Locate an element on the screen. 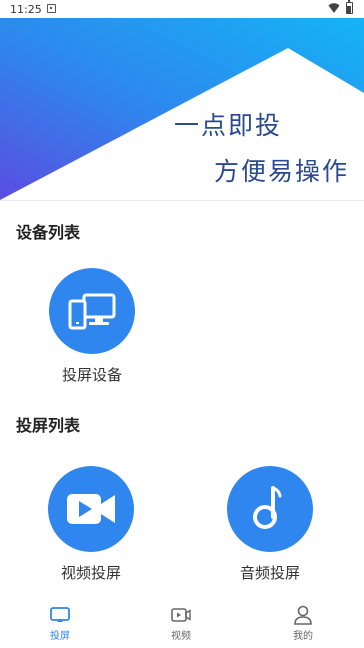 Image resolution: width=364 pixels, height=648 pixels. screen-cast-icon is located at coordinates (60, 614).